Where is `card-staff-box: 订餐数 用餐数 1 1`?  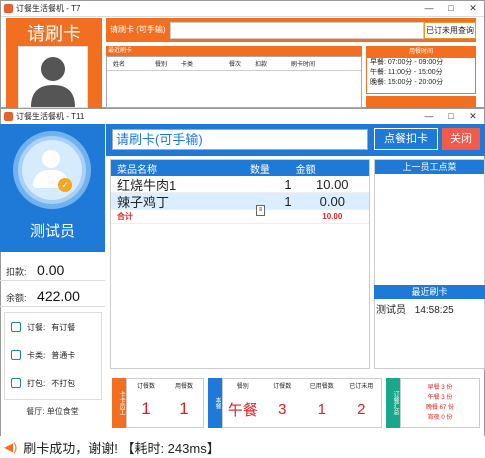 card-staff-box: 订餐数 用餐数 1 1 is located at coordinates (165, 403).